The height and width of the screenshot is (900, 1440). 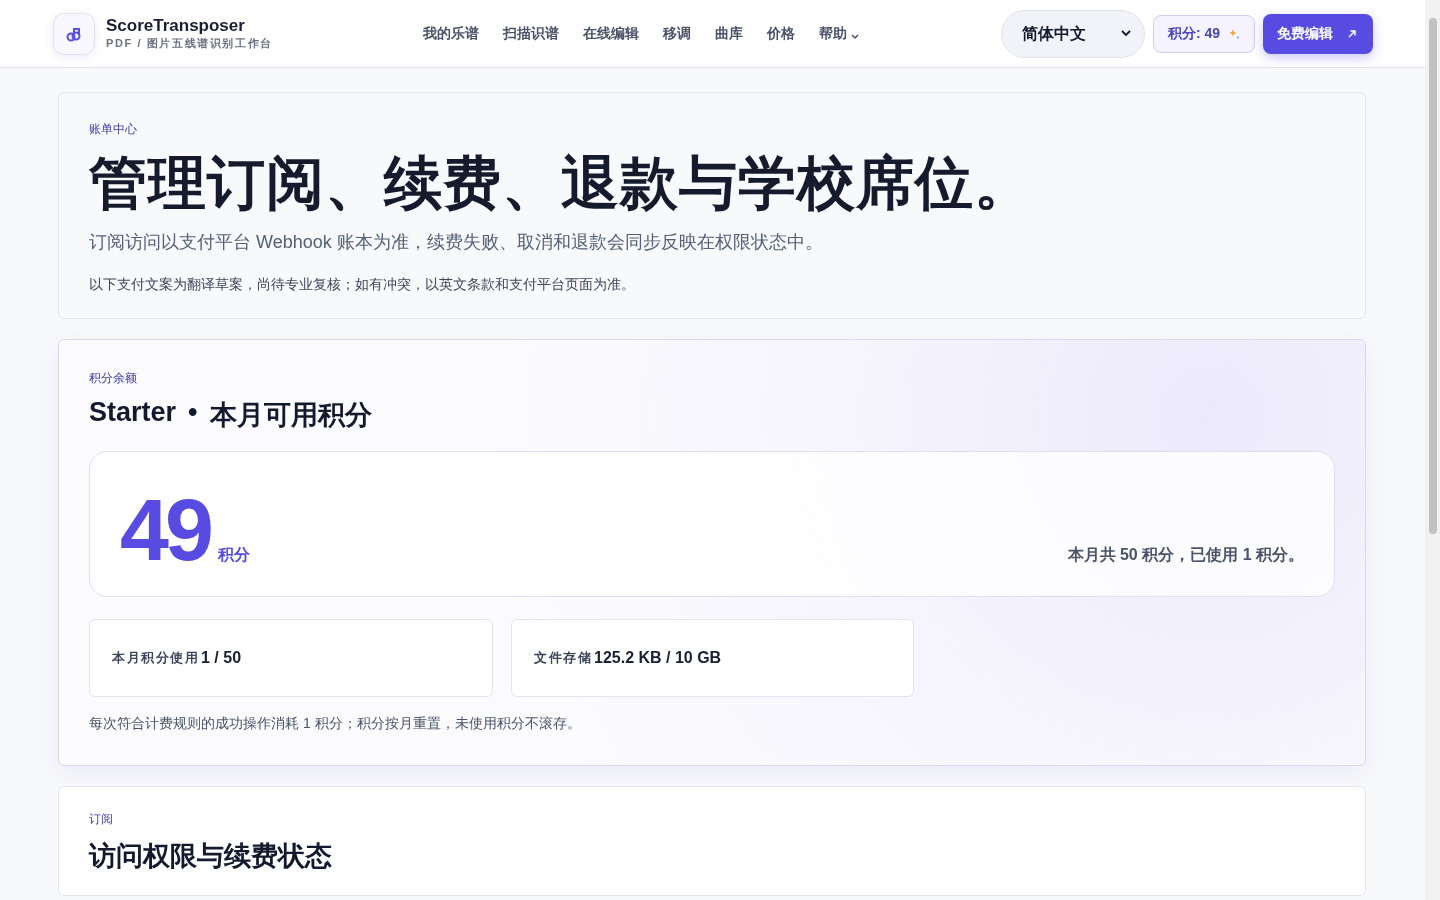 I want to click on page-title: 管理订阅、续费、退款与学校席位。, so click(x=561, y=183).